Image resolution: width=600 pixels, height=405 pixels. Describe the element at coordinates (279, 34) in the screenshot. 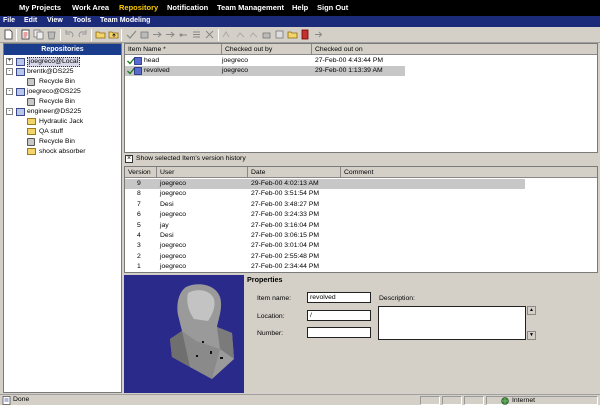

I see `label-icon` at that location.